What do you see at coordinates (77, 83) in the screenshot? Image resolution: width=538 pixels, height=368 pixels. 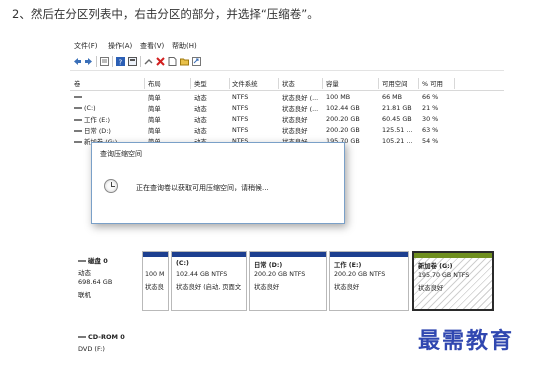 I see `column-header: 卷` at bounding box center [77, 83].